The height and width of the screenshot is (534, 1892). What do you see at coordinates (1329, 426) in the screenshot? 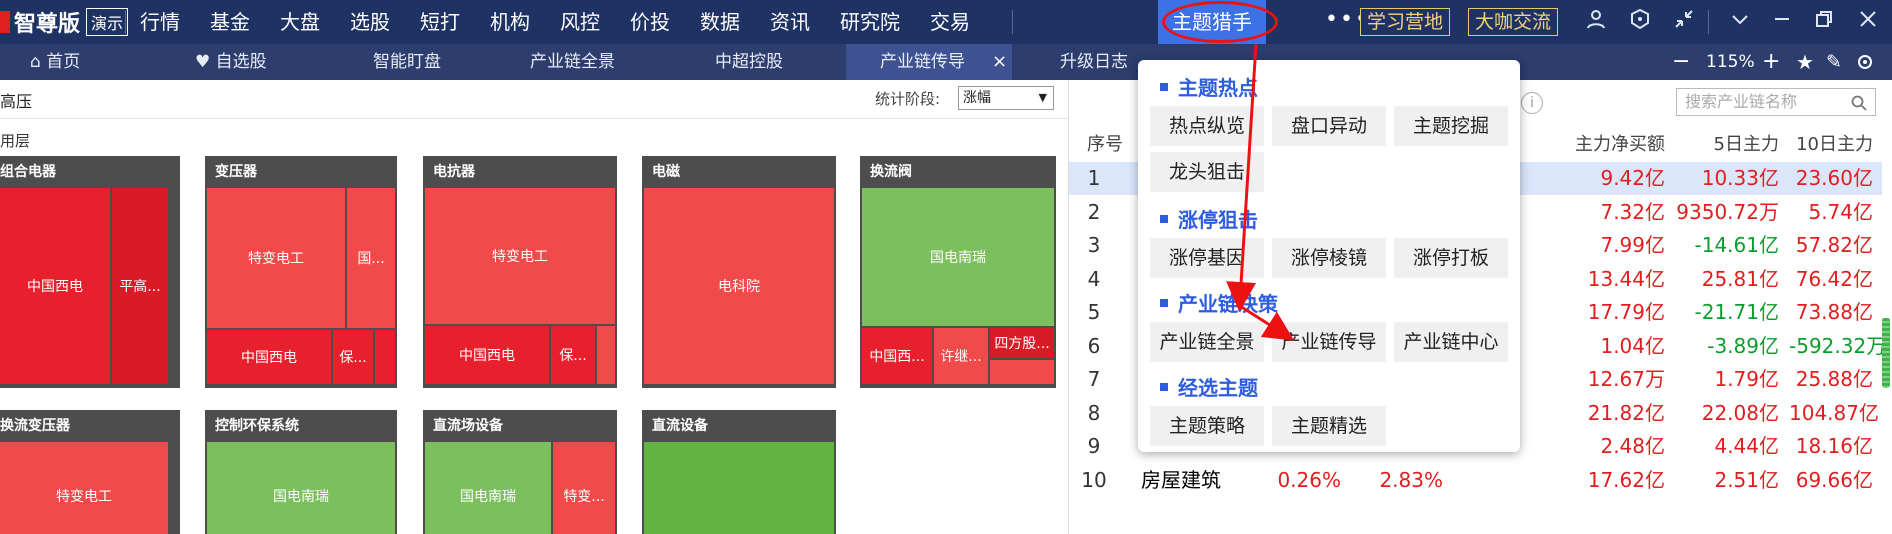
I see `menu-item-theme-picks: 主题精选` at bounding box center [1329, 426].